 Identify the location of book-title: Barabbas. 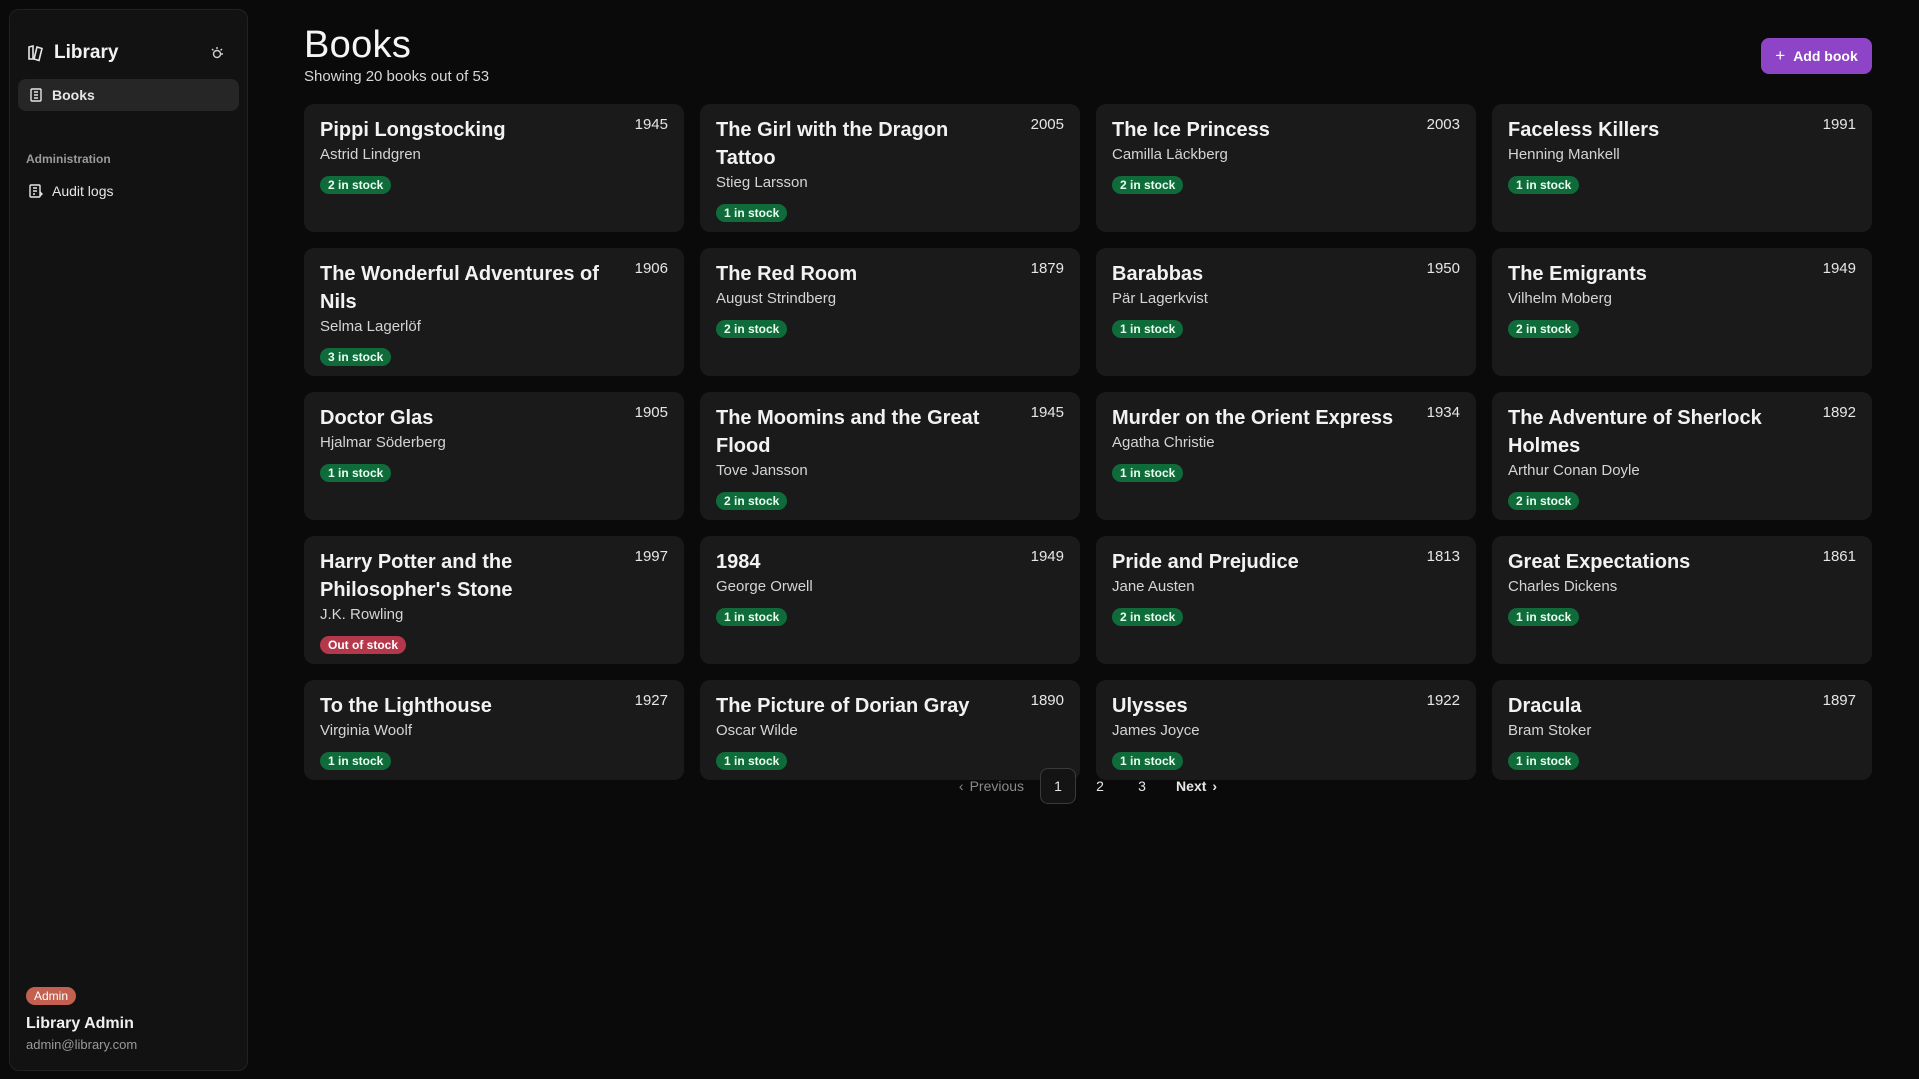
(1158, 274).